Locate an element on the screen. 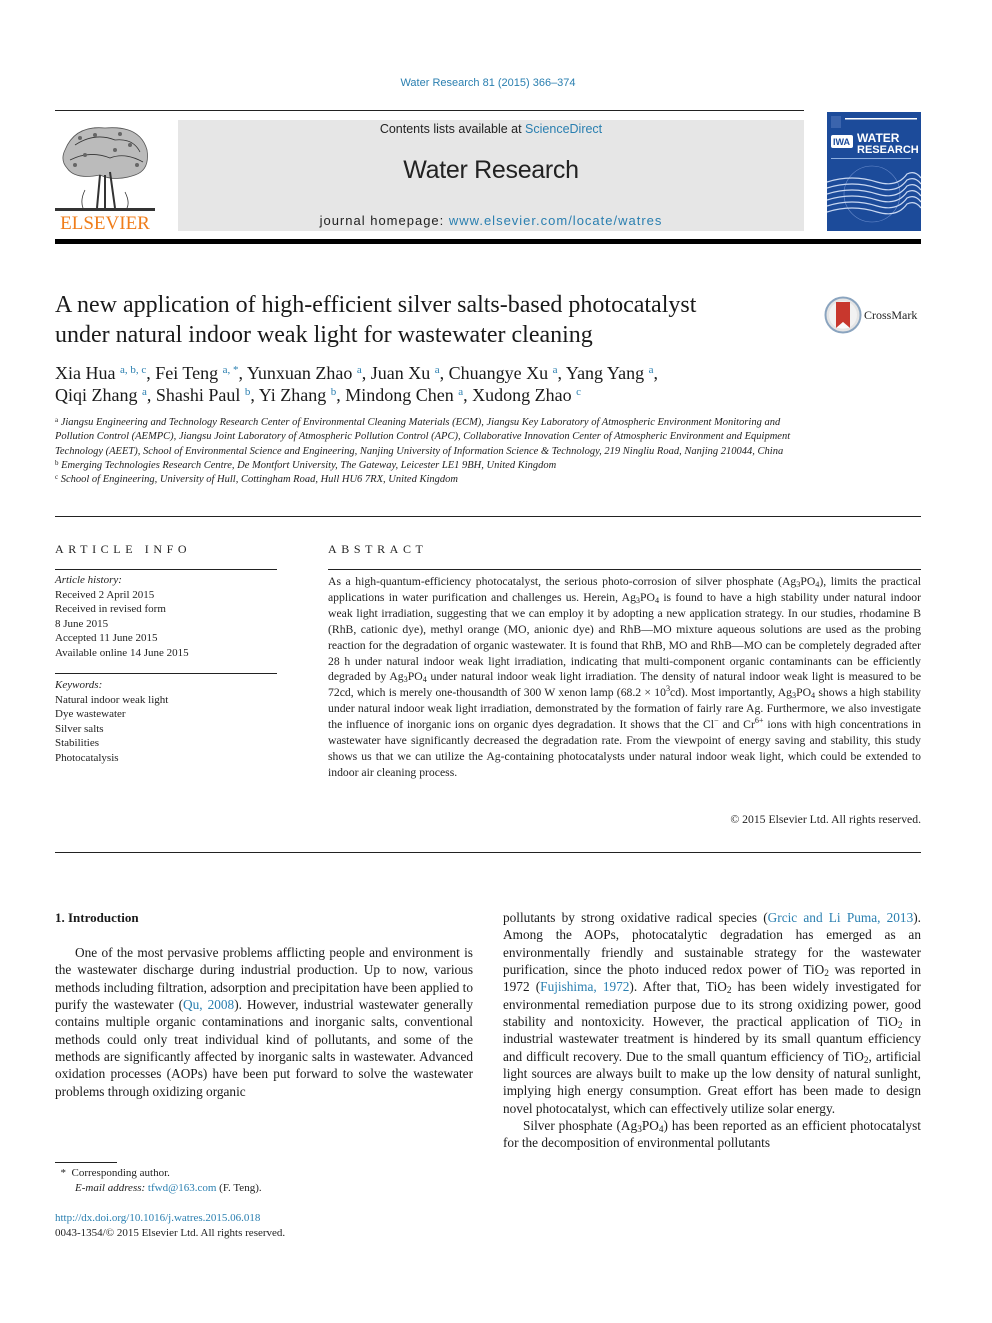  journal-cover-art: IWA WATER RESEARCH is located at coordinates (874, 171).